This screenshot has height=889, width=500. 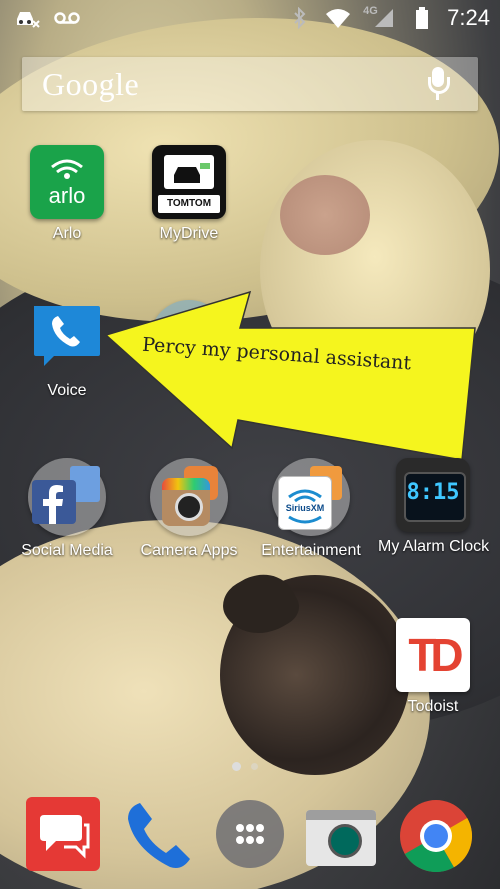 What do you see at coordinates (438, 84) in the screenshot?
I see `microphone-icon` at bounding box center [438, 84].